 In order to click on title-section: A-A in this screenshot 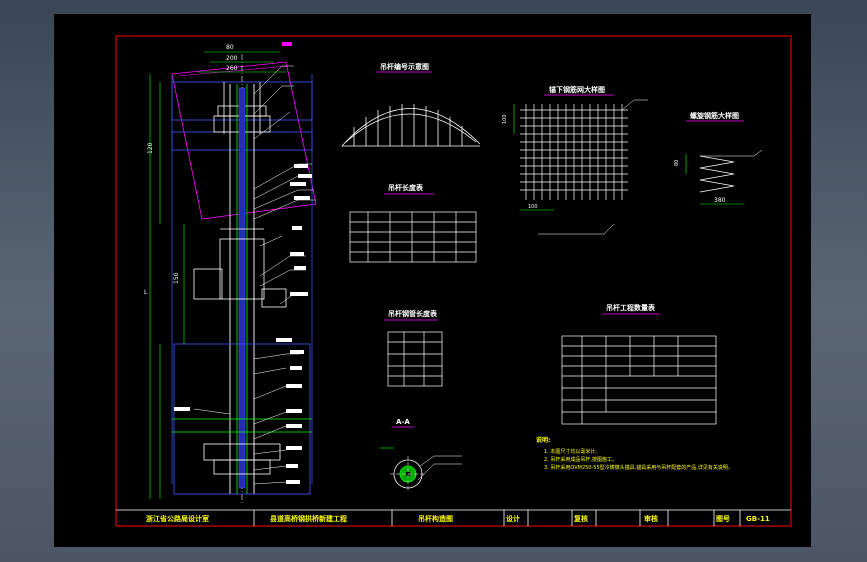, I will do `click(403, 422)`.